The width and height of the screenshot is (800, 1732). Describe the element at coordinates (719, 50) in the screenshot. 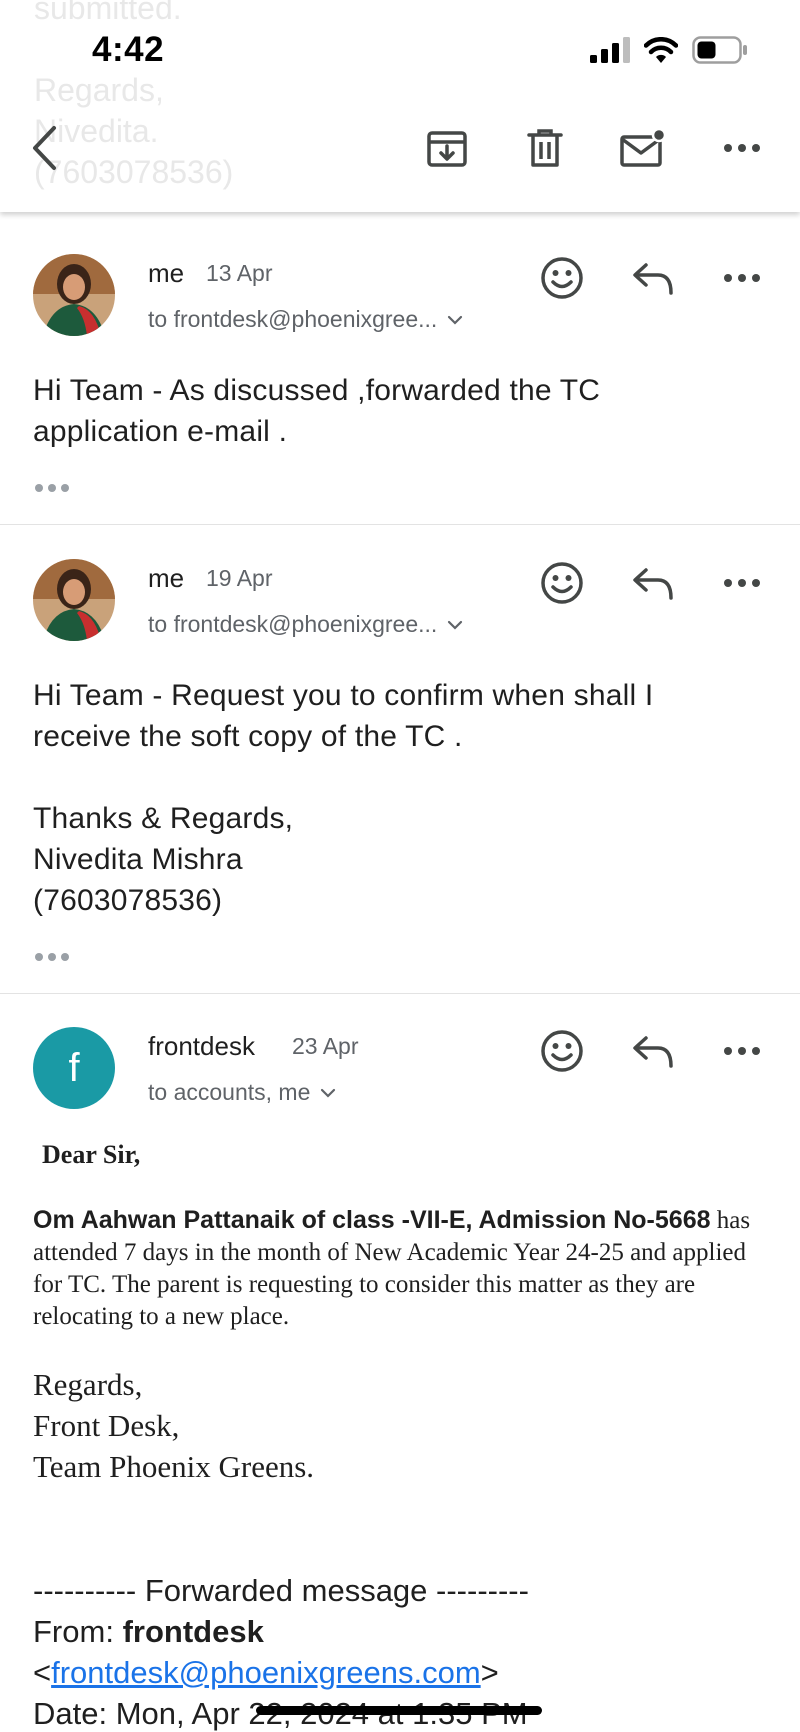

I see `battery-icon` at that location.